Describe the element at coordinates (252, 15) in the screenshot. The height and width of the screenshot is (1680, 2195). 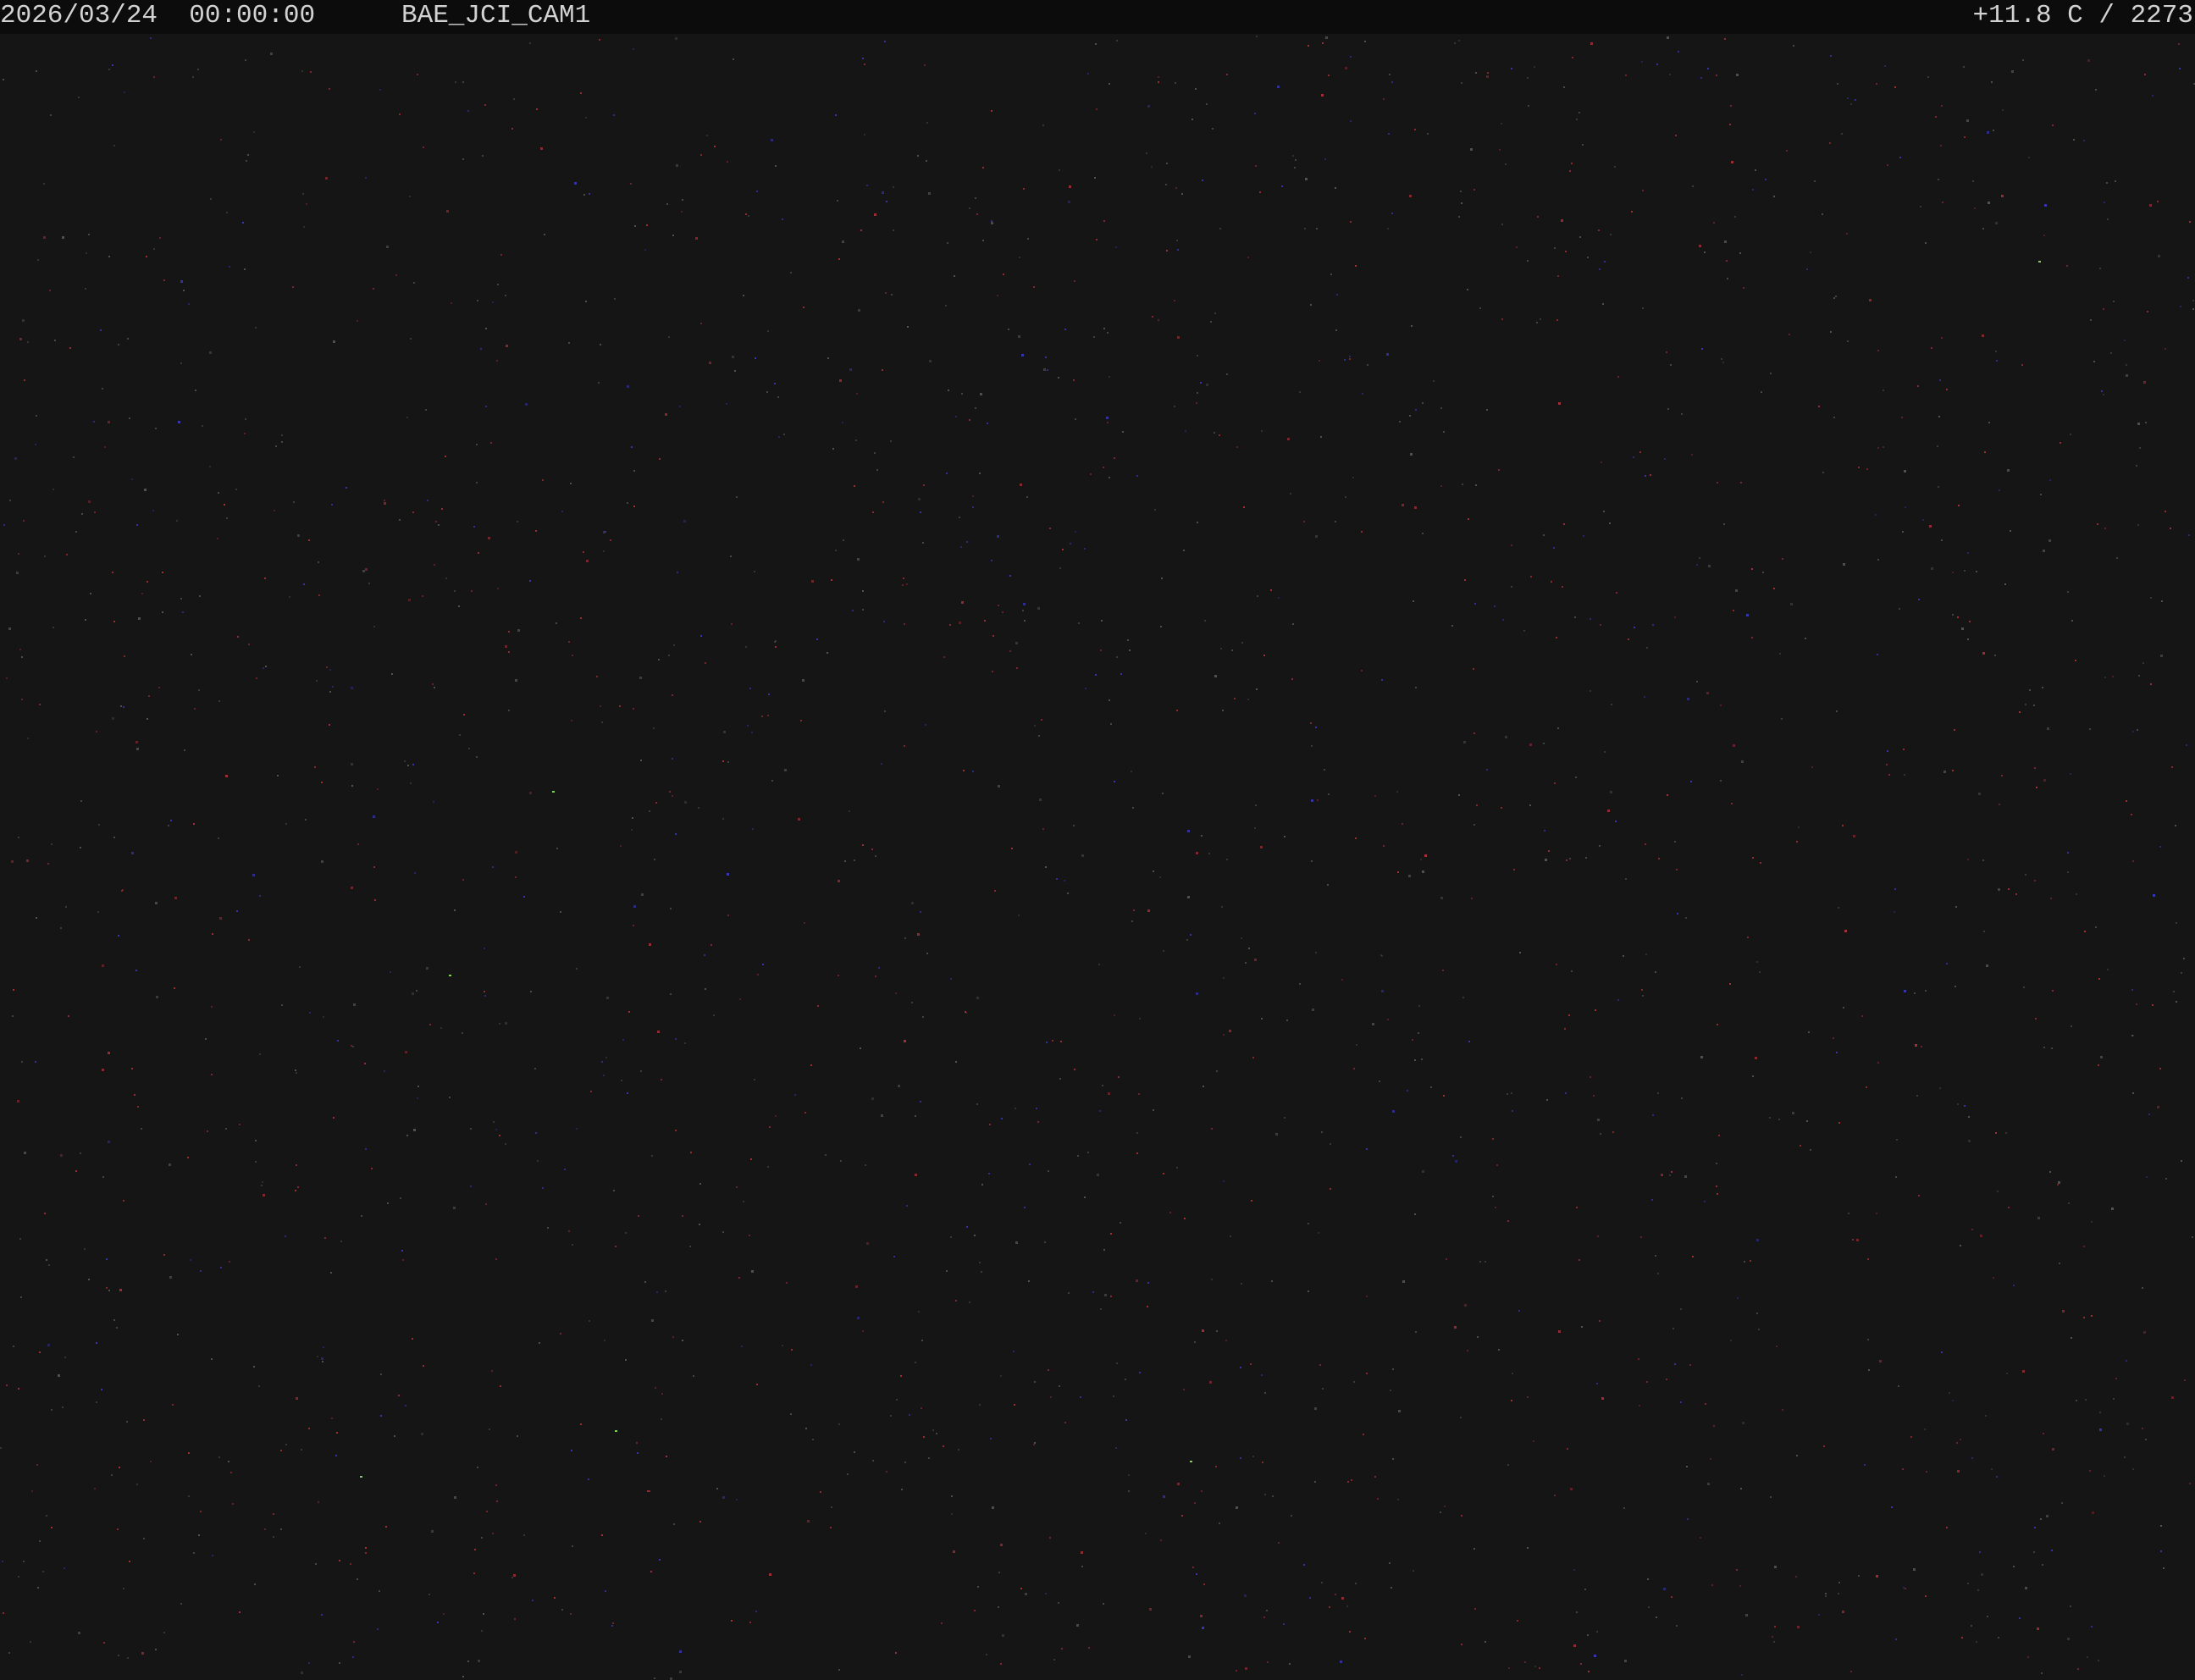
I see `osd-time: 00:00:00` at that location.